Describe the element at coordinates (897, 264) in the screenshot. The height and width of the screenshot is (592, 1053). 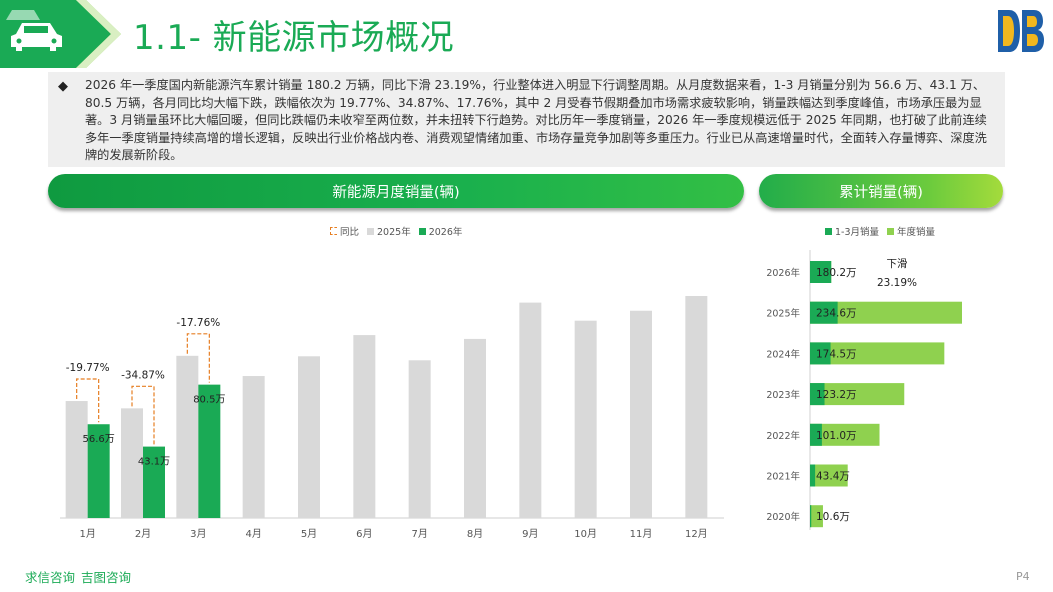
I see `decline-annotation-line1: 下滑` at that location.